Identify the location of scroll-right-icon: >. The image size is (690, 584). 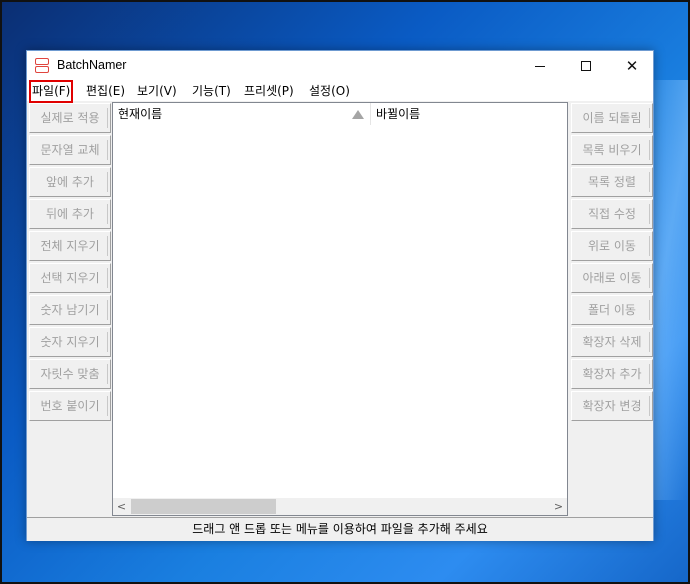
(558, 506).